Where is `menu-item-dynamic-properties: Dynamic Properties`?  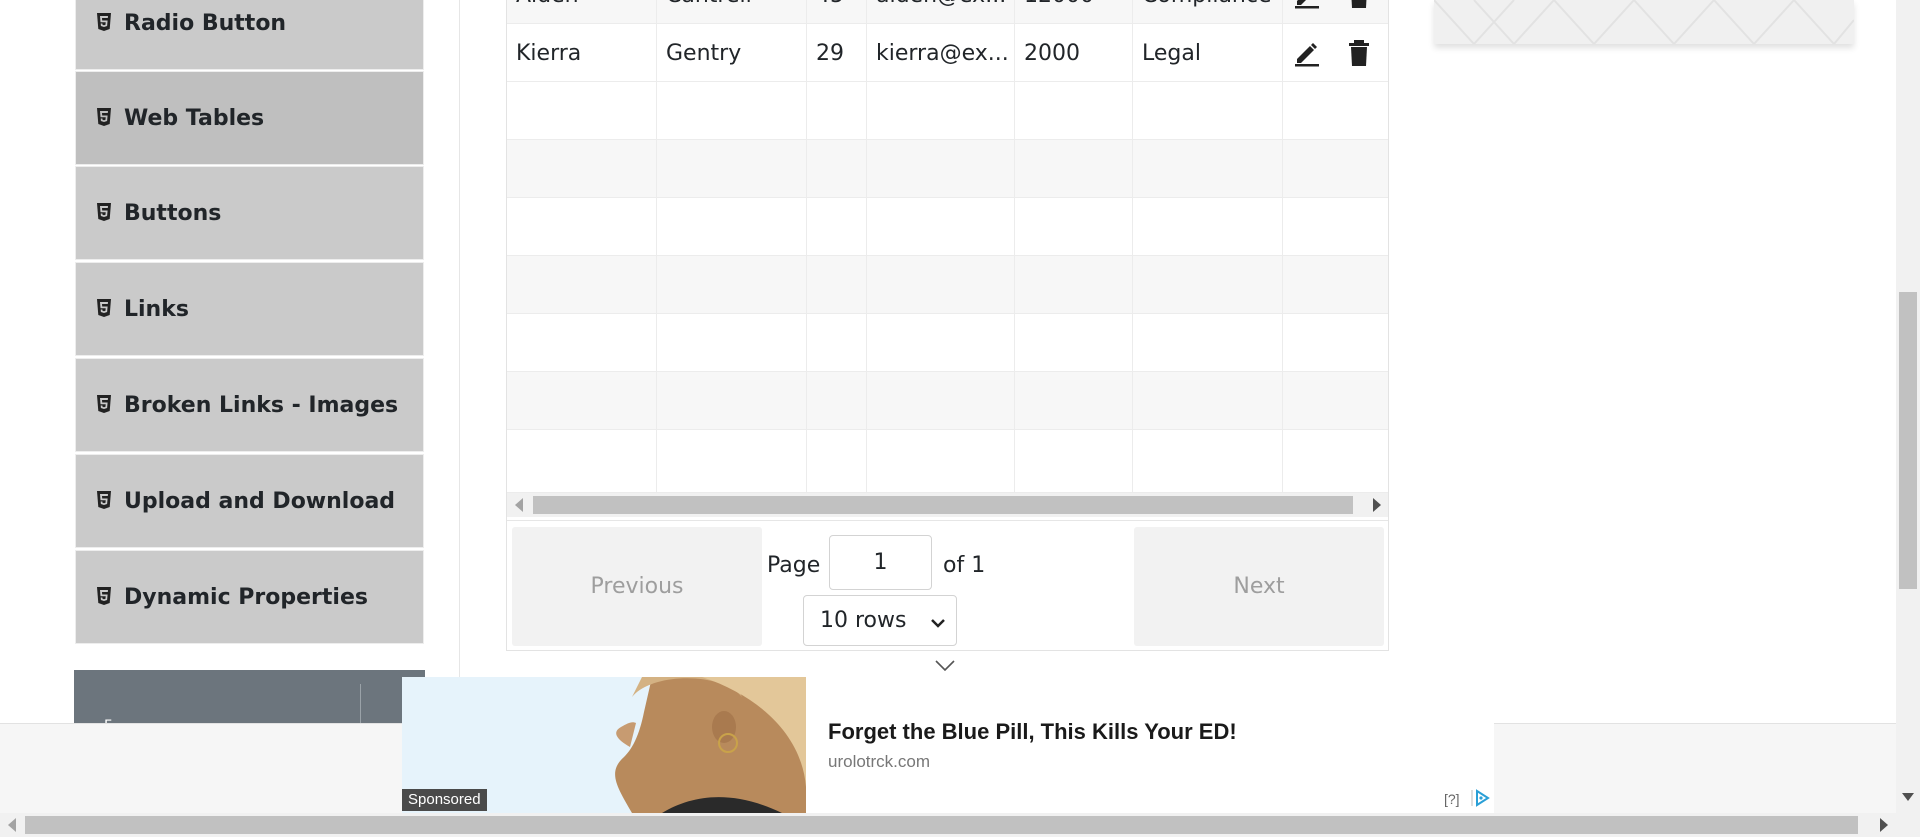
menu-item-dynamic-properties: Dynamic Properties is located at coordinates (249, 597).